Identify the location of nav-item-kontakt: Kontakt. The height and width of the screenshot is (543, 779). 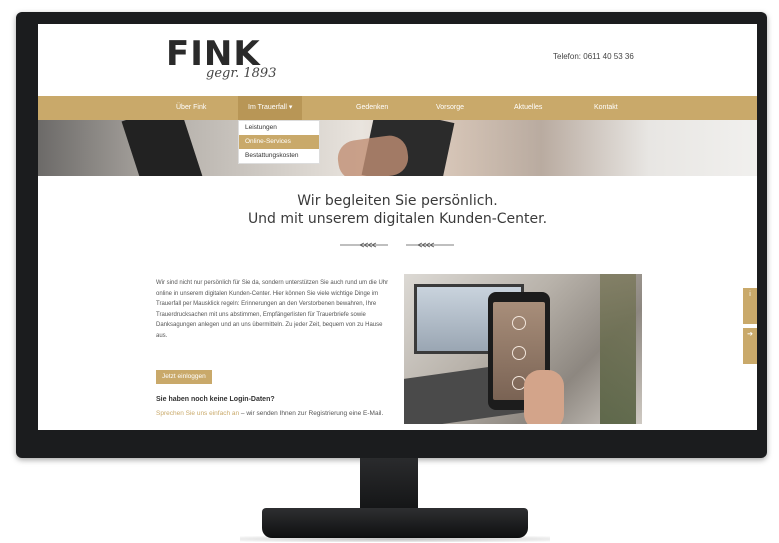
(606, 108).